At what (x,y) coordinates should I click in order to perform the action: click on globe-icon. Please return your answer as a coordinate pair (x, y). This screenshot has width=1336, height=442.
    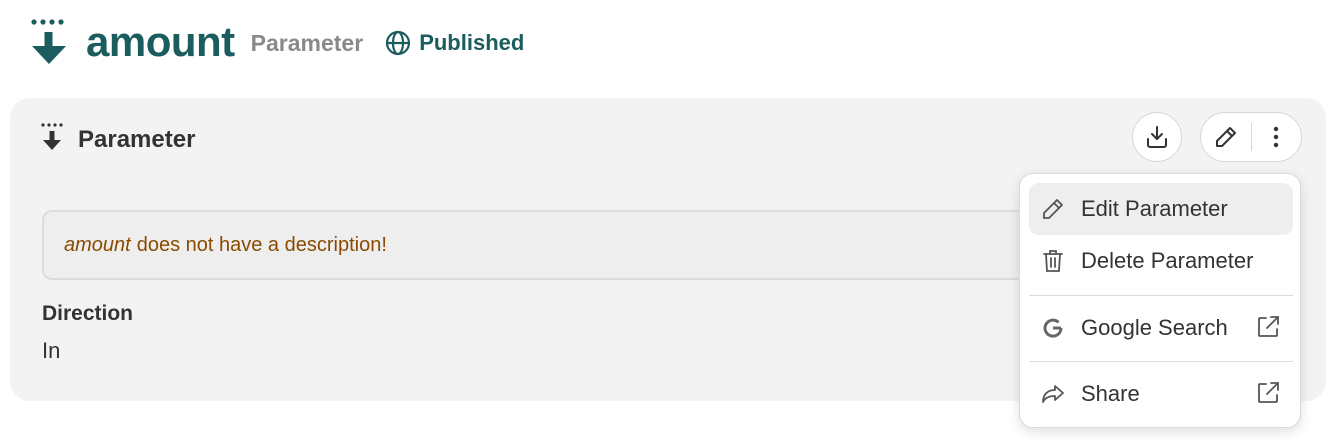
    Looking at the image, I should click on (398, 43).